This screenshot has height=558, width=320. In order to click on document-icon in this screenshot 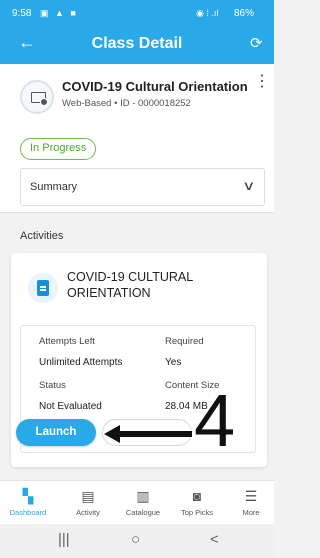, I will do `click(43, 288)`.